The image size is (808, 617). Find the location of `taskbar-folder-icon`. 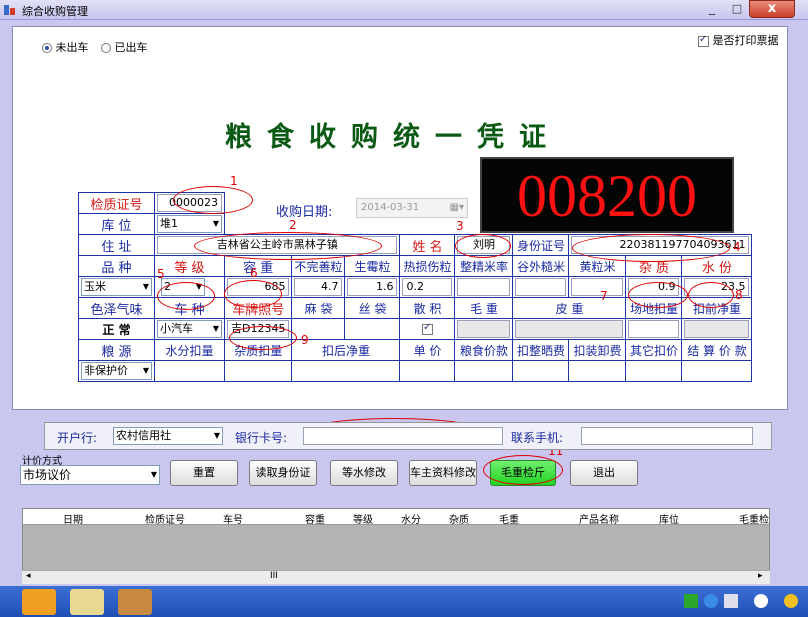

taskbar-folder-icon is located at coordinates (87, 602).